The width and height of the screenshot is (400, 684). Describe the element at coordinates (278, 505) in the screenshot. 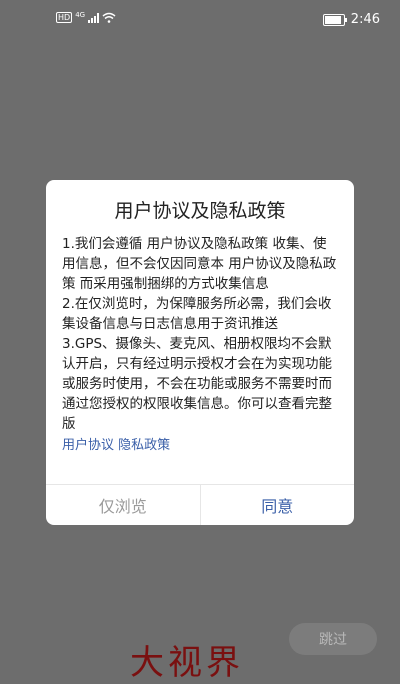

I see `agree-button: 同意` at that location.